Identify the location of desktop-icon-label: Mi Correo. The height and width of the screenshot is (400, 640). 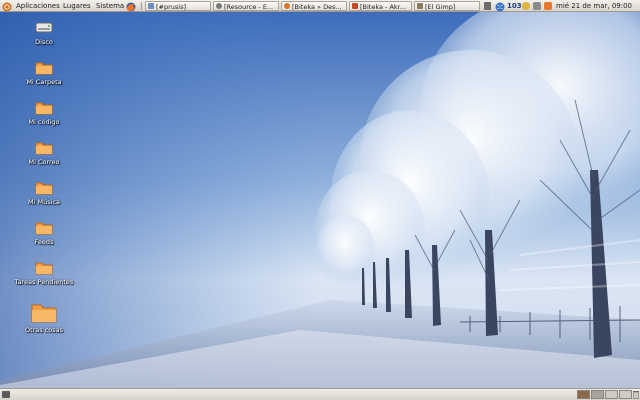
(44, 162).